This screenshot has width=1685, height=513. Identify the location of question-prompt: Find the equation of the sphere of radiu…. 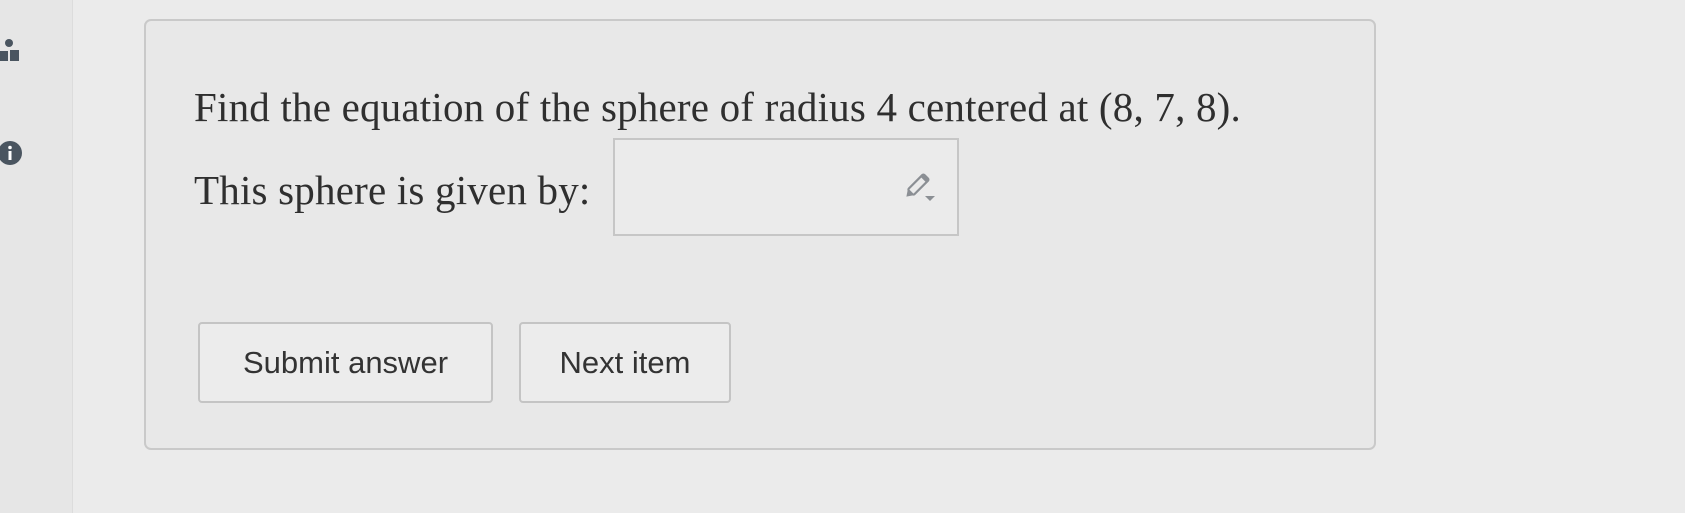
(717, 107).